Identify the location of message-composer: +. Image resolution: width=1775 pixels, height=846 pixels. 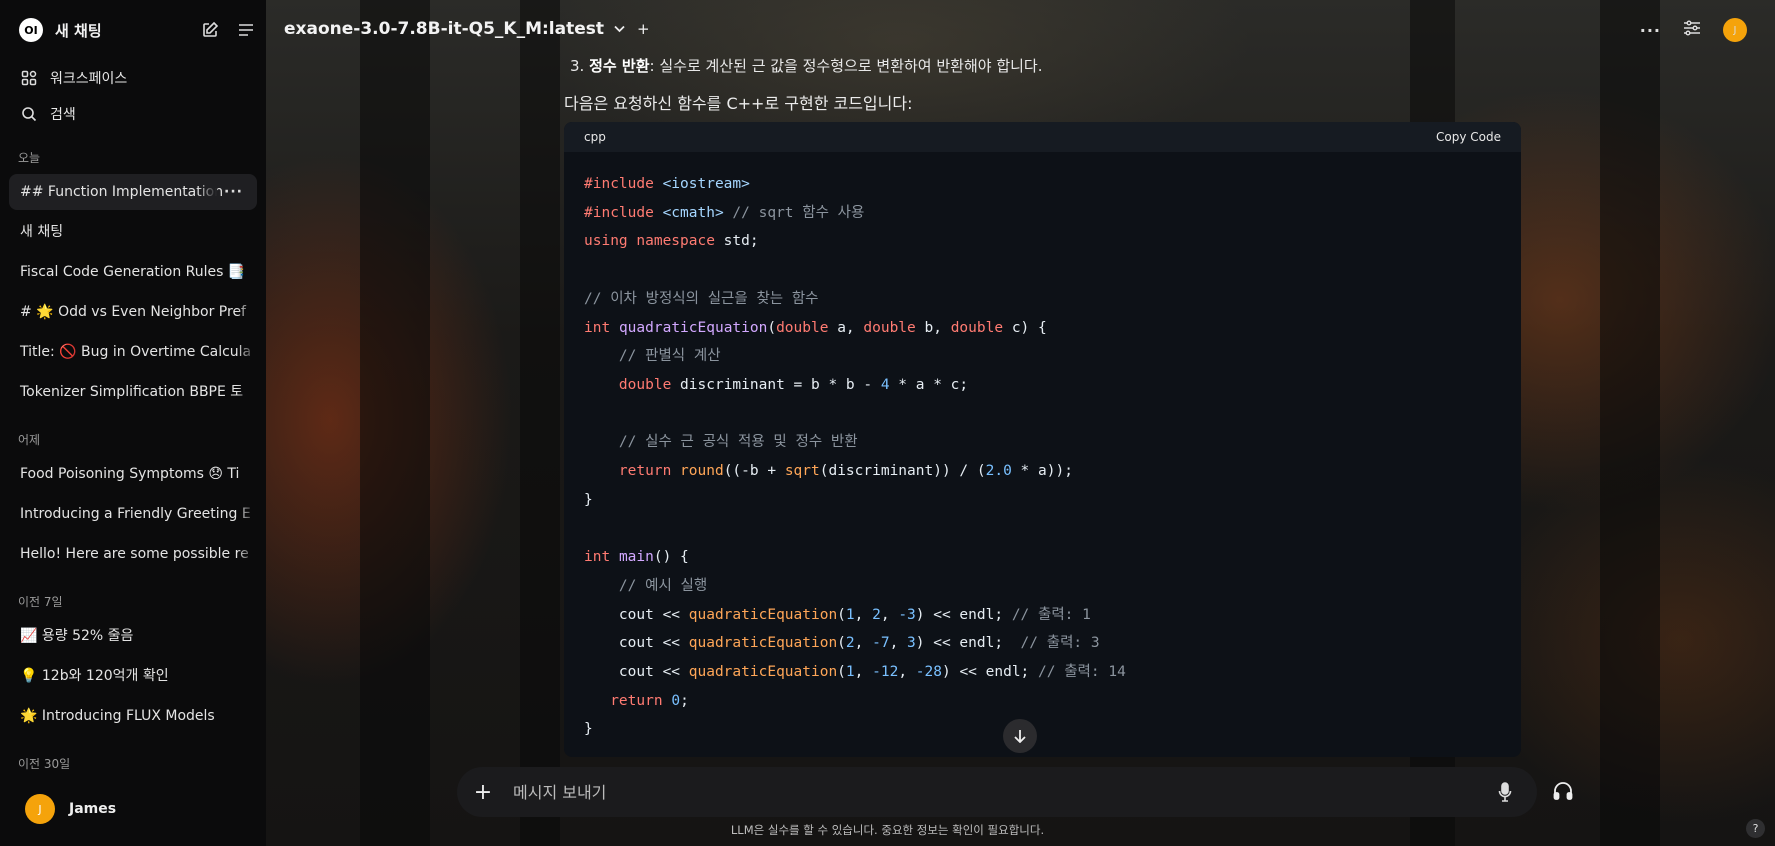
(997, 792).